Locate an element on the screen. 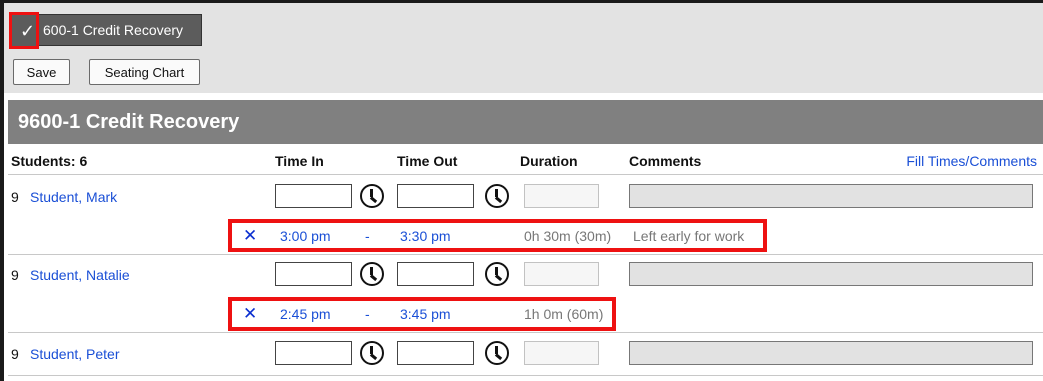  check-icon: ✓ is located at coordinates (28, 31).